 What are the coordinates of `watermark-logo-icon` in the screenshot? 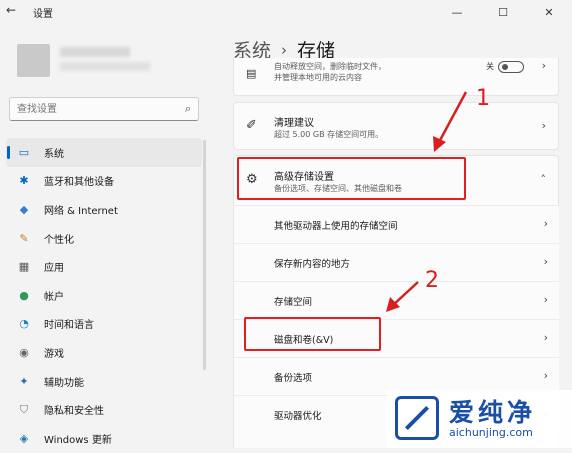 It's located at (417, 418).